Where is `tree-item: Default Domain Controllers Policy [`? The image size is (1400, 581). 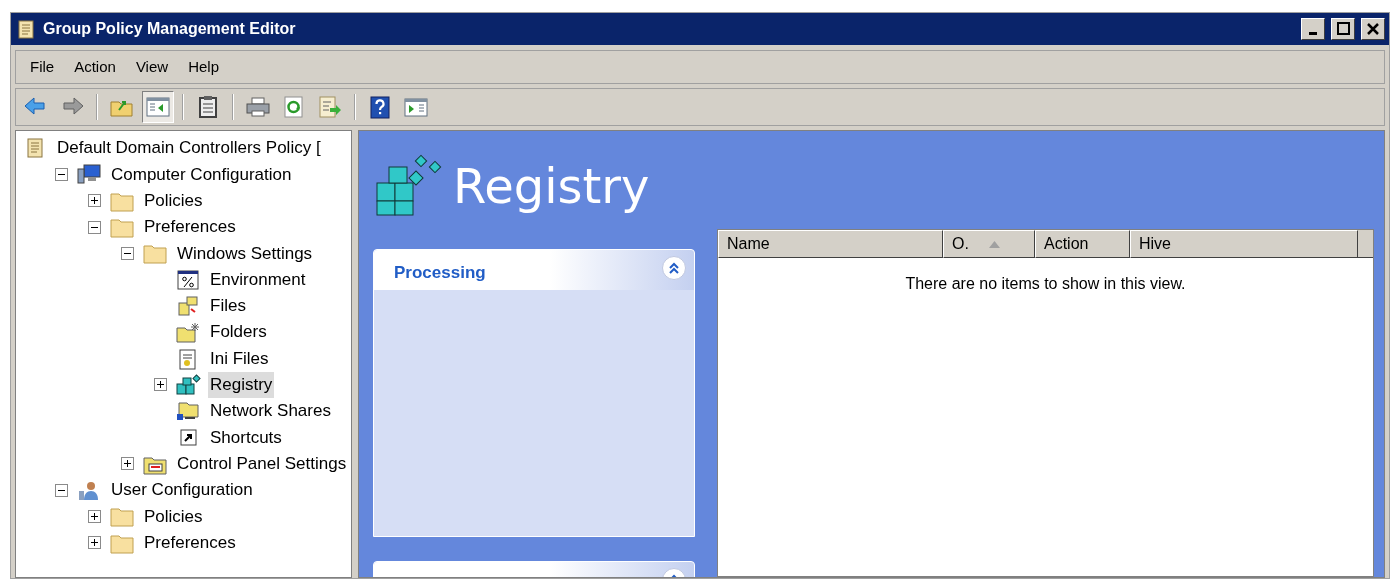
tree-item: Default Domain Controllers Policy [ is located at coordinates (189, 148).